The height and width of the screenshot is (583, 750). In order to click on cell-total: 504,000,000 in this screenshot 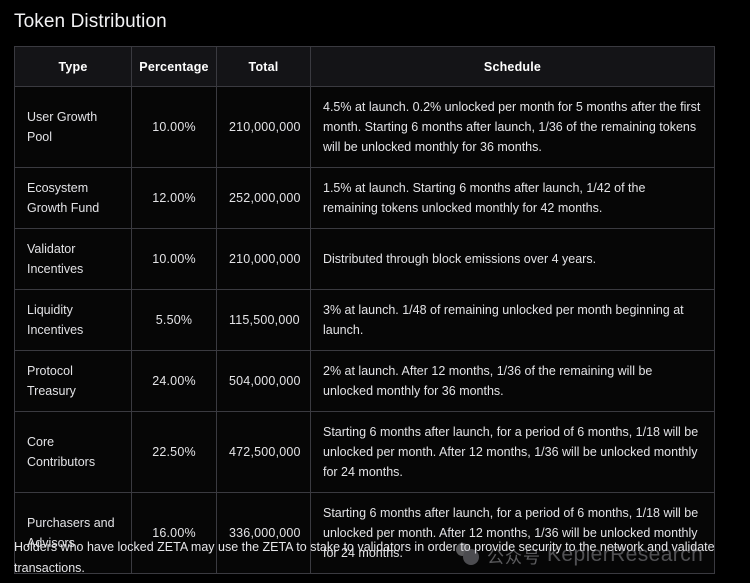, I will do `click(263, 381)`.